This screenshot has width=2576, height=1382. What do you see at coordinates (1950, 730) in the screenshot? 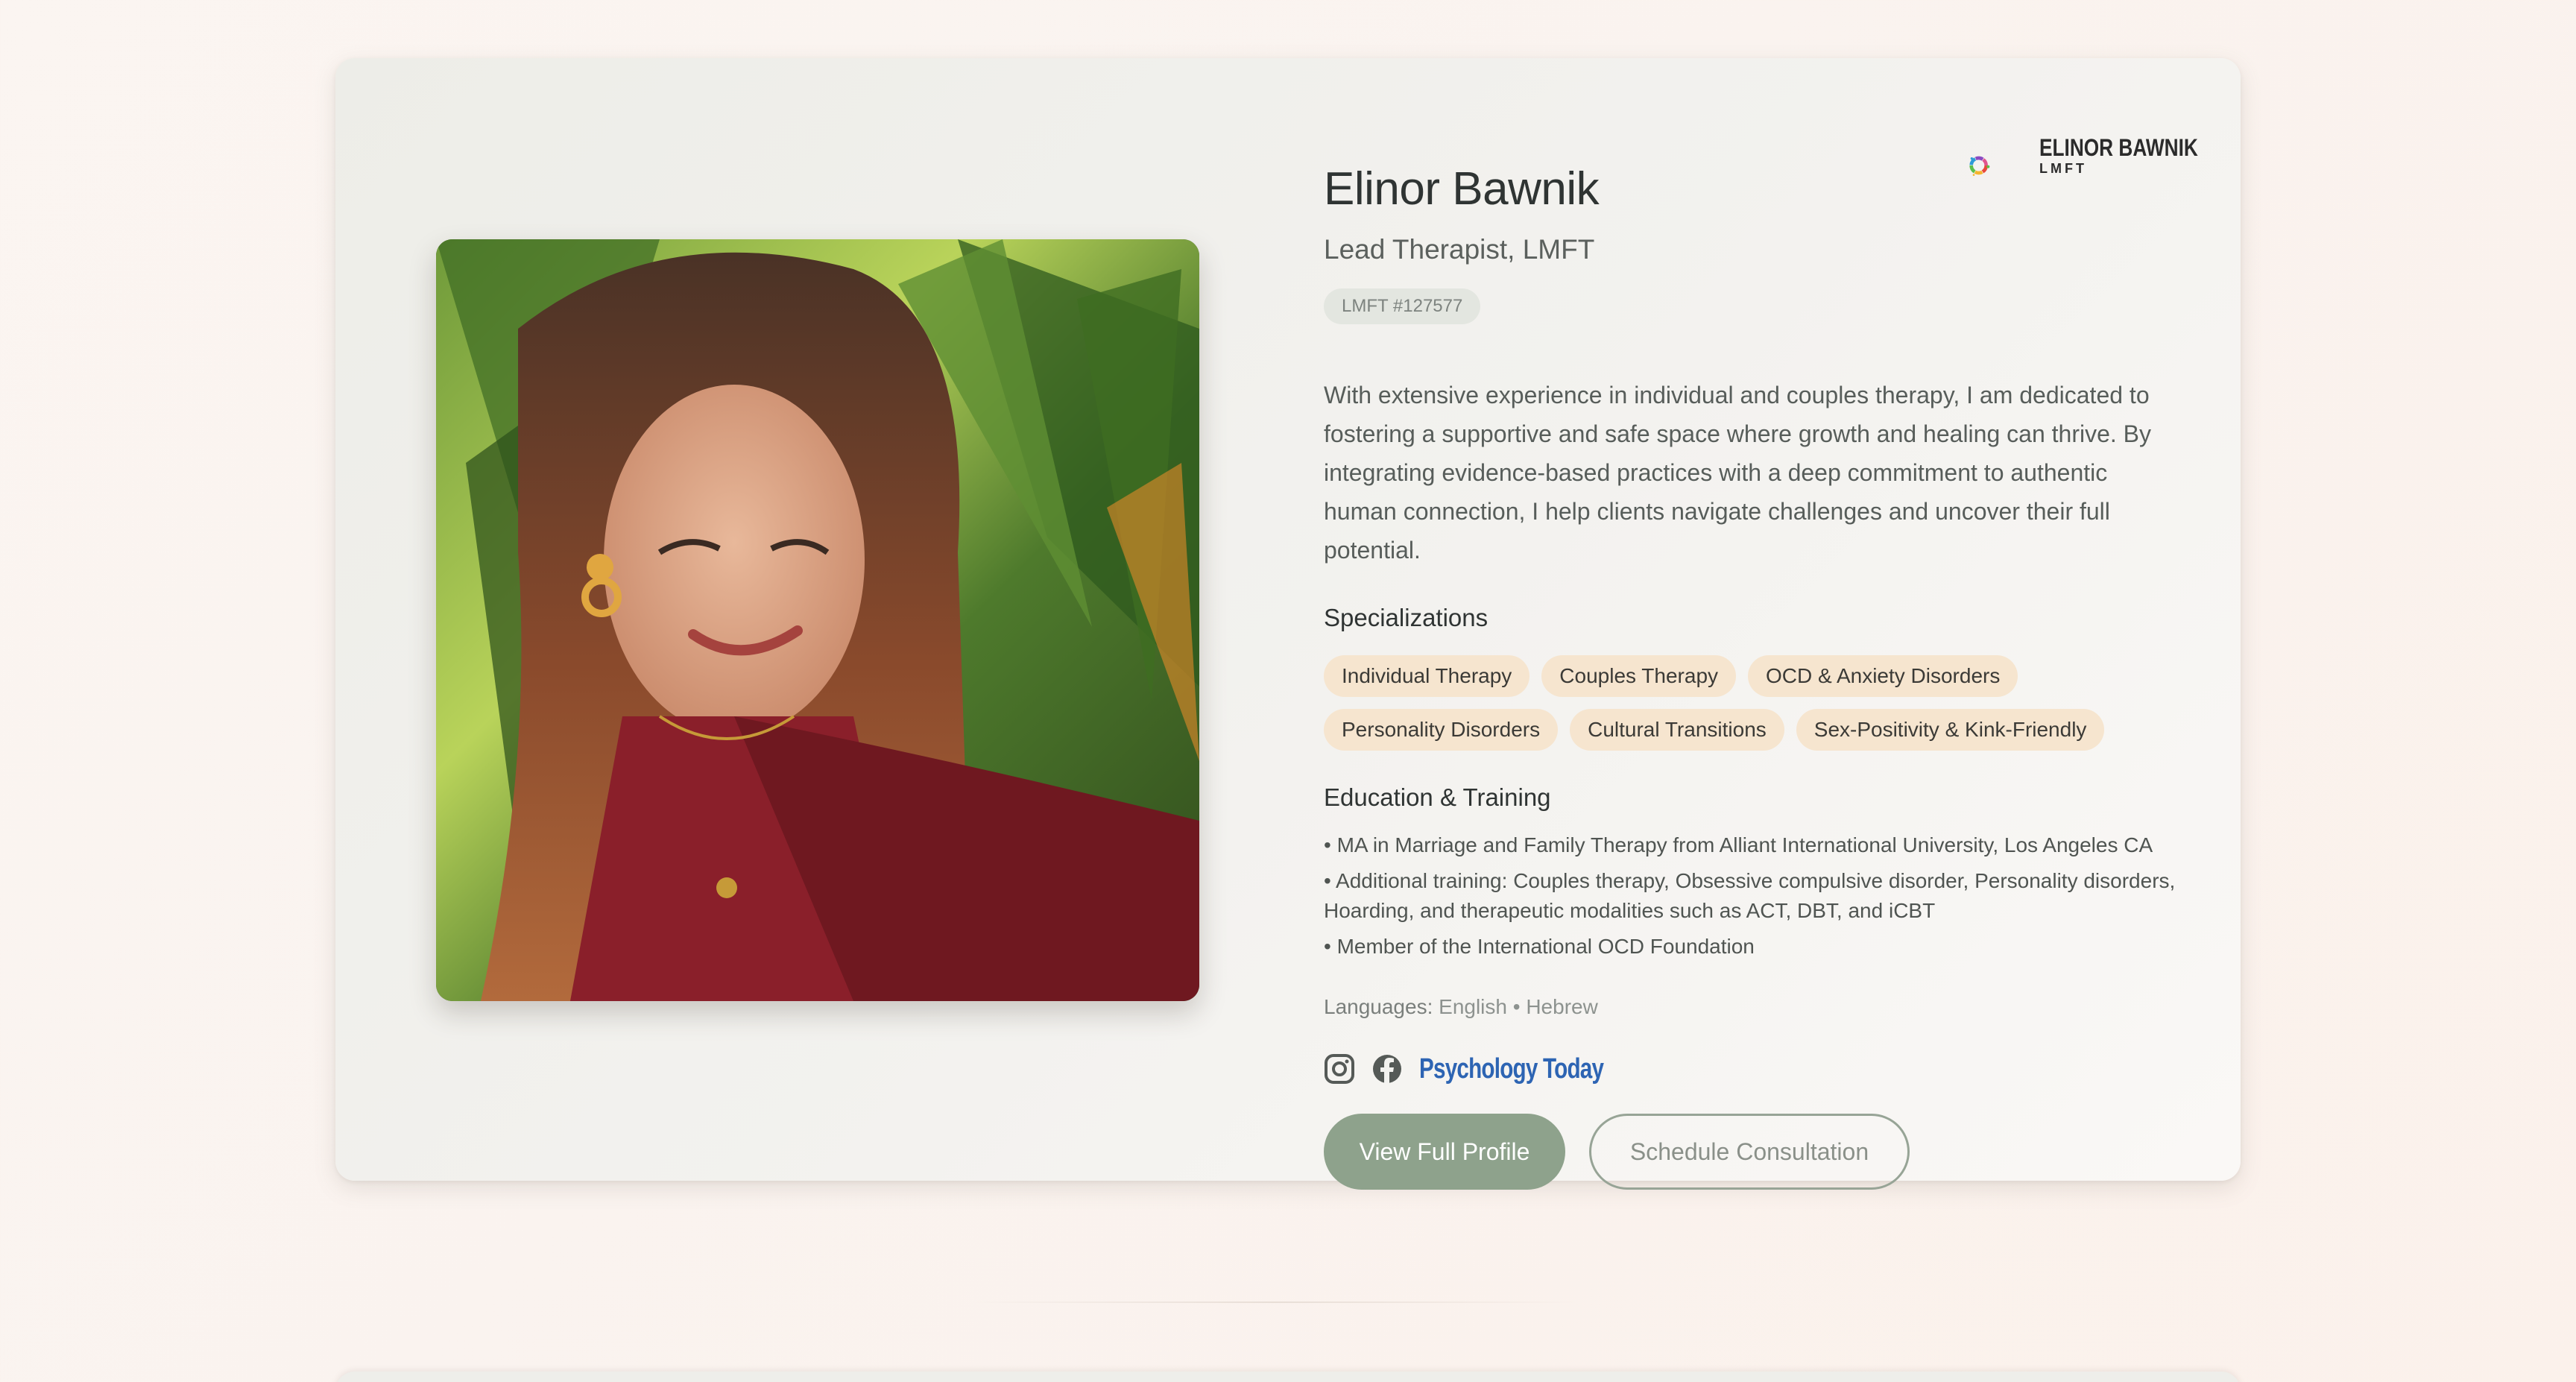
I see `specialization-chip: Sex-Positivity & Kink-Friendly` at bounding box center [1950, 730].